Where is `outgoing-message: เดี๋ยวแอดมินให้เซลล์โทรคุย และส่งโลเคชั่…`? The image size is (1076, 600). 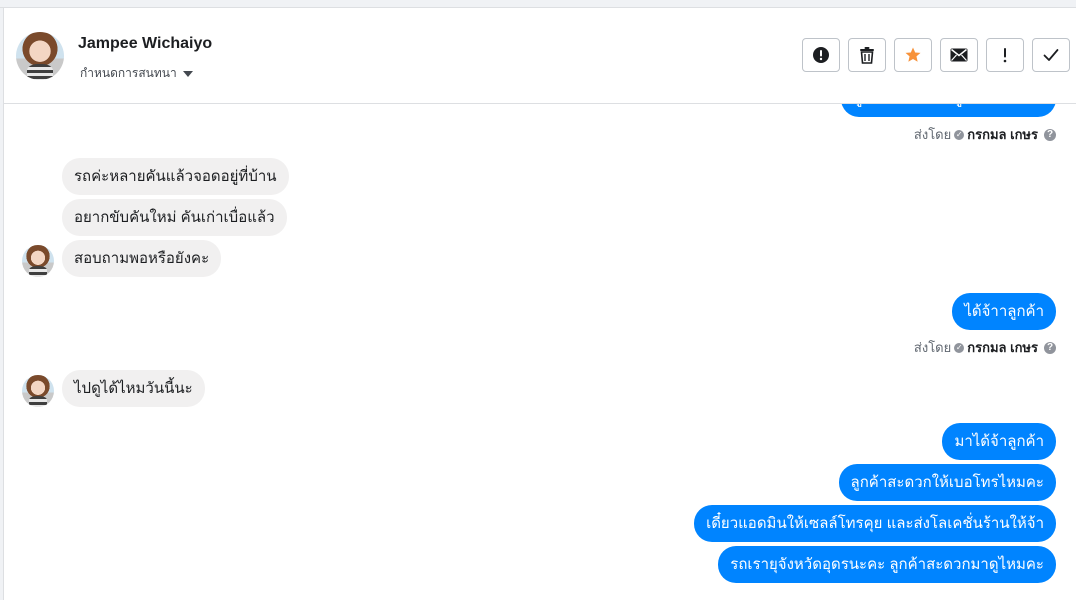
outgoing-message: เดี๋ยวแอดมินให้เซลล์โทรคุย และส่งโลเคชั่… is located at coordinates (875, 523).